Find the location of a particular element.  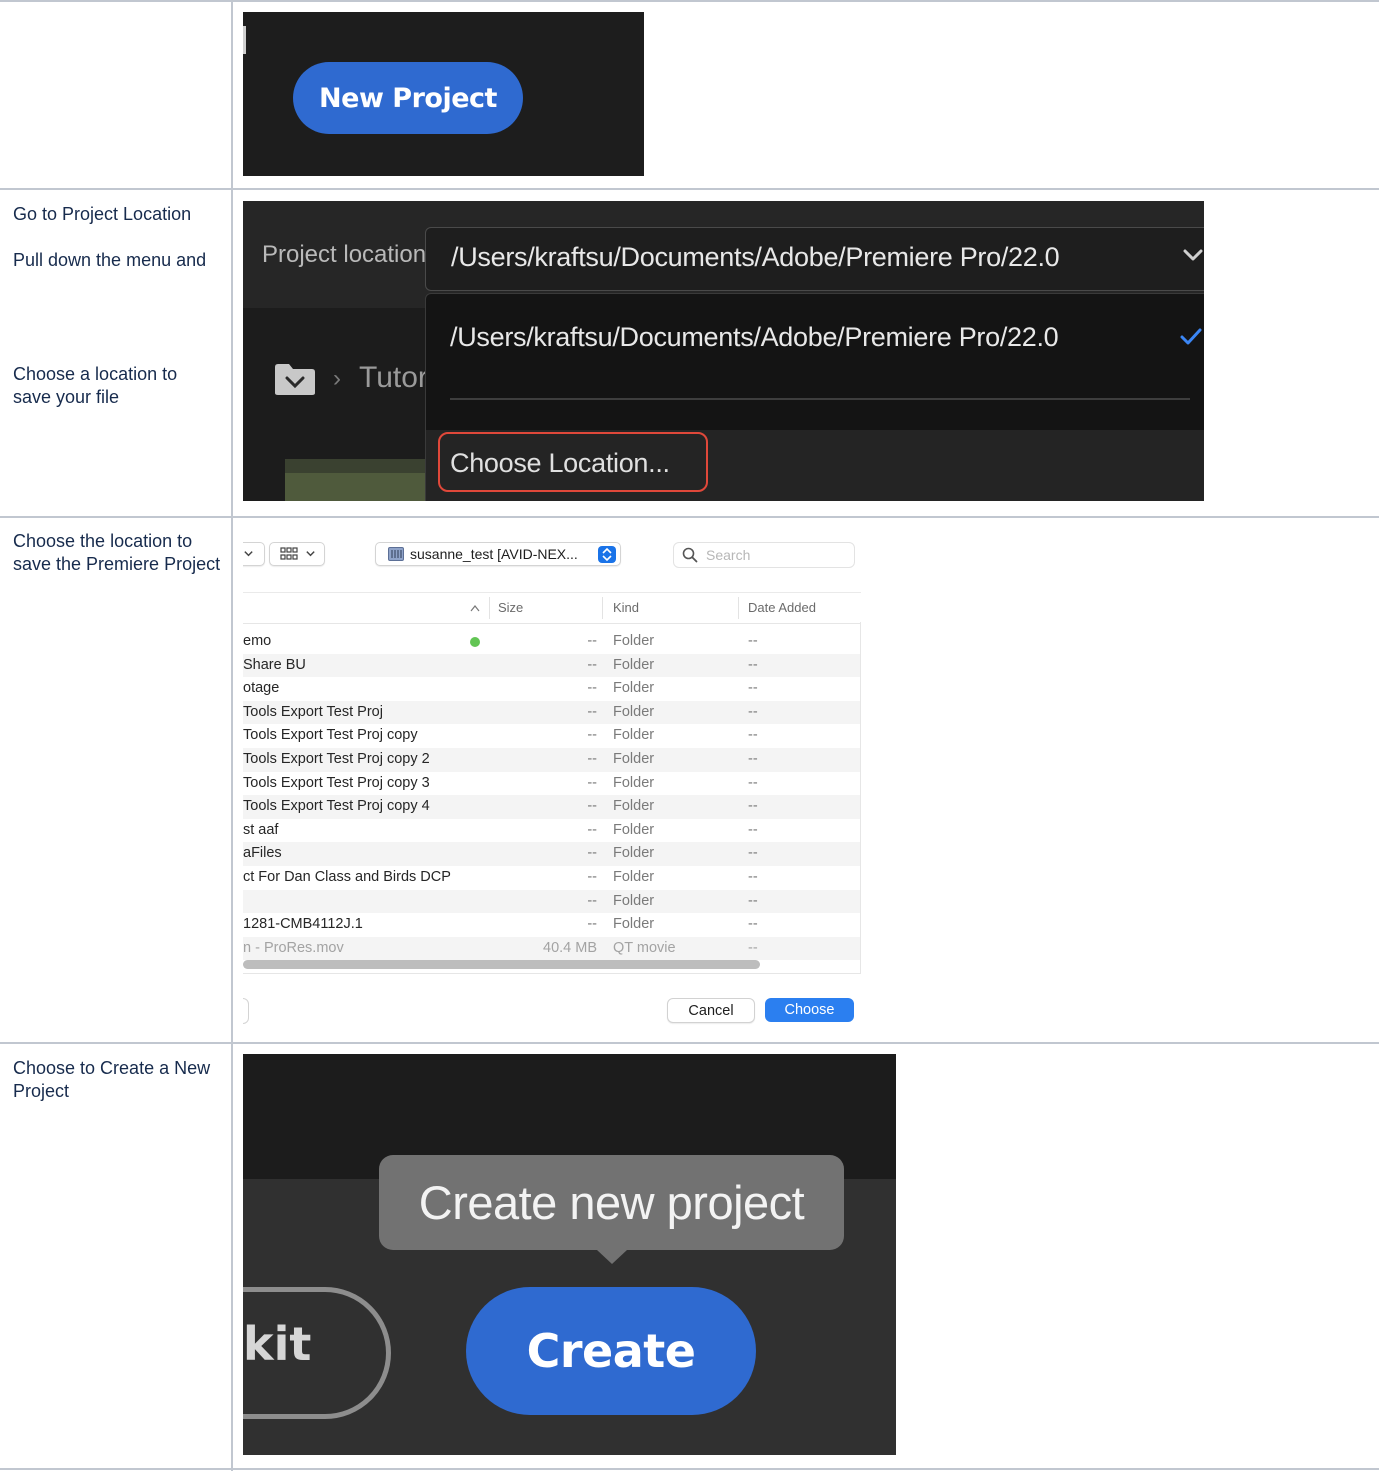

new-project-button: New Project is located at coordinates (408, 98).